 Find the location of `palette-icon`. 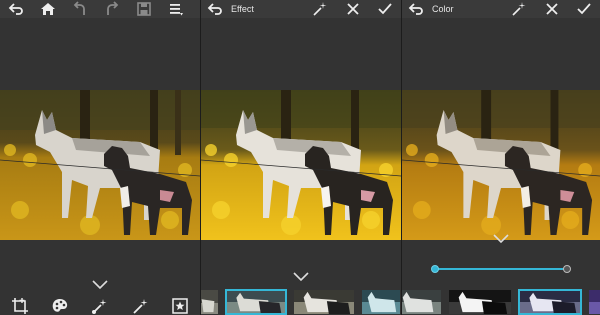

palette-icon is located at coordinates (60, 306).